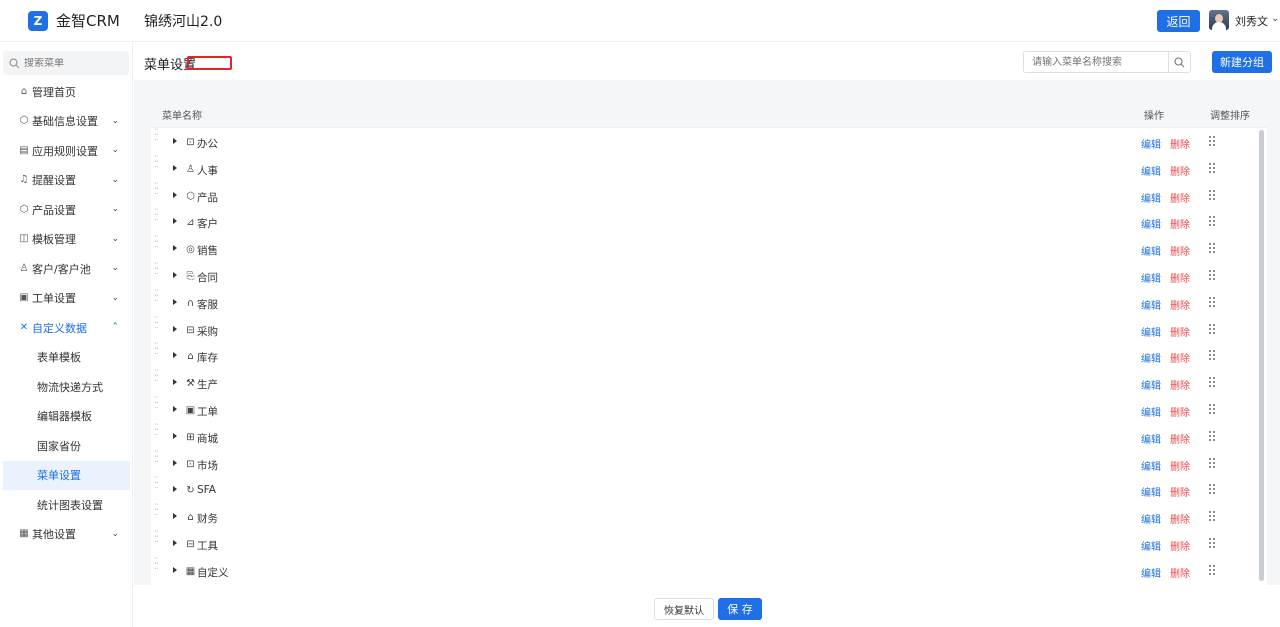 This screenshot has width=1280, height=627. I want to click on table-row: ⁚⁚ ⁚⁚ ⊟ 采购 编辑 删除, so click(709, 330).